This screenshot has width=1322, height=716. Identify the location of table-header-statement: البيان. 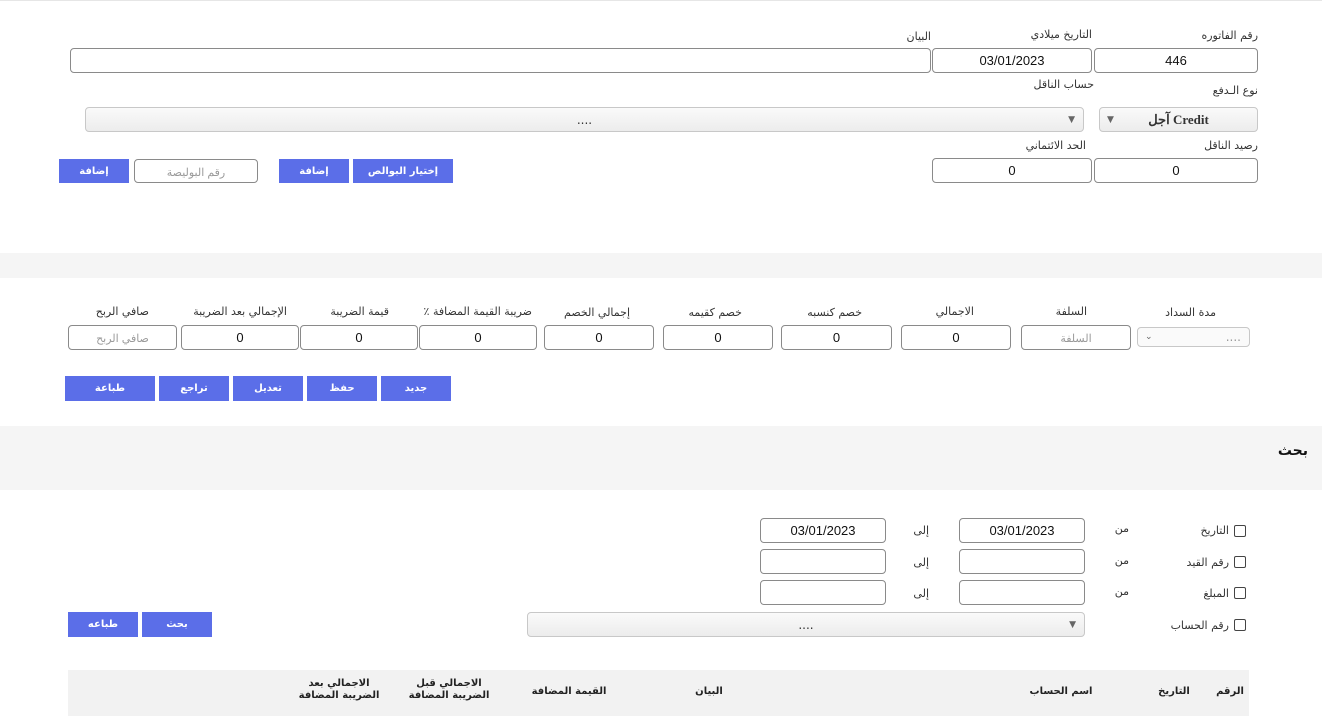
(709, 691).